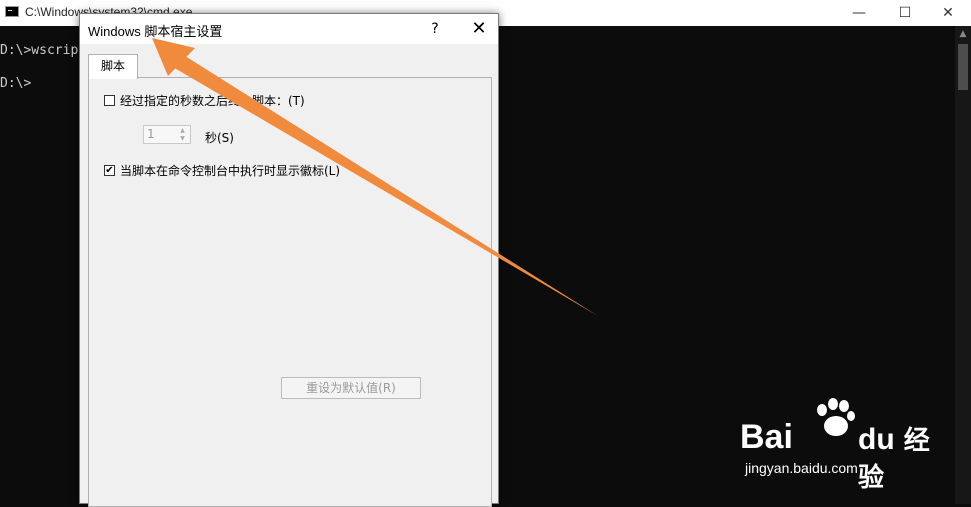 This screenshot has height=507, width=971. I want to click on dialog-close-button: ✕, so click(479, 29).